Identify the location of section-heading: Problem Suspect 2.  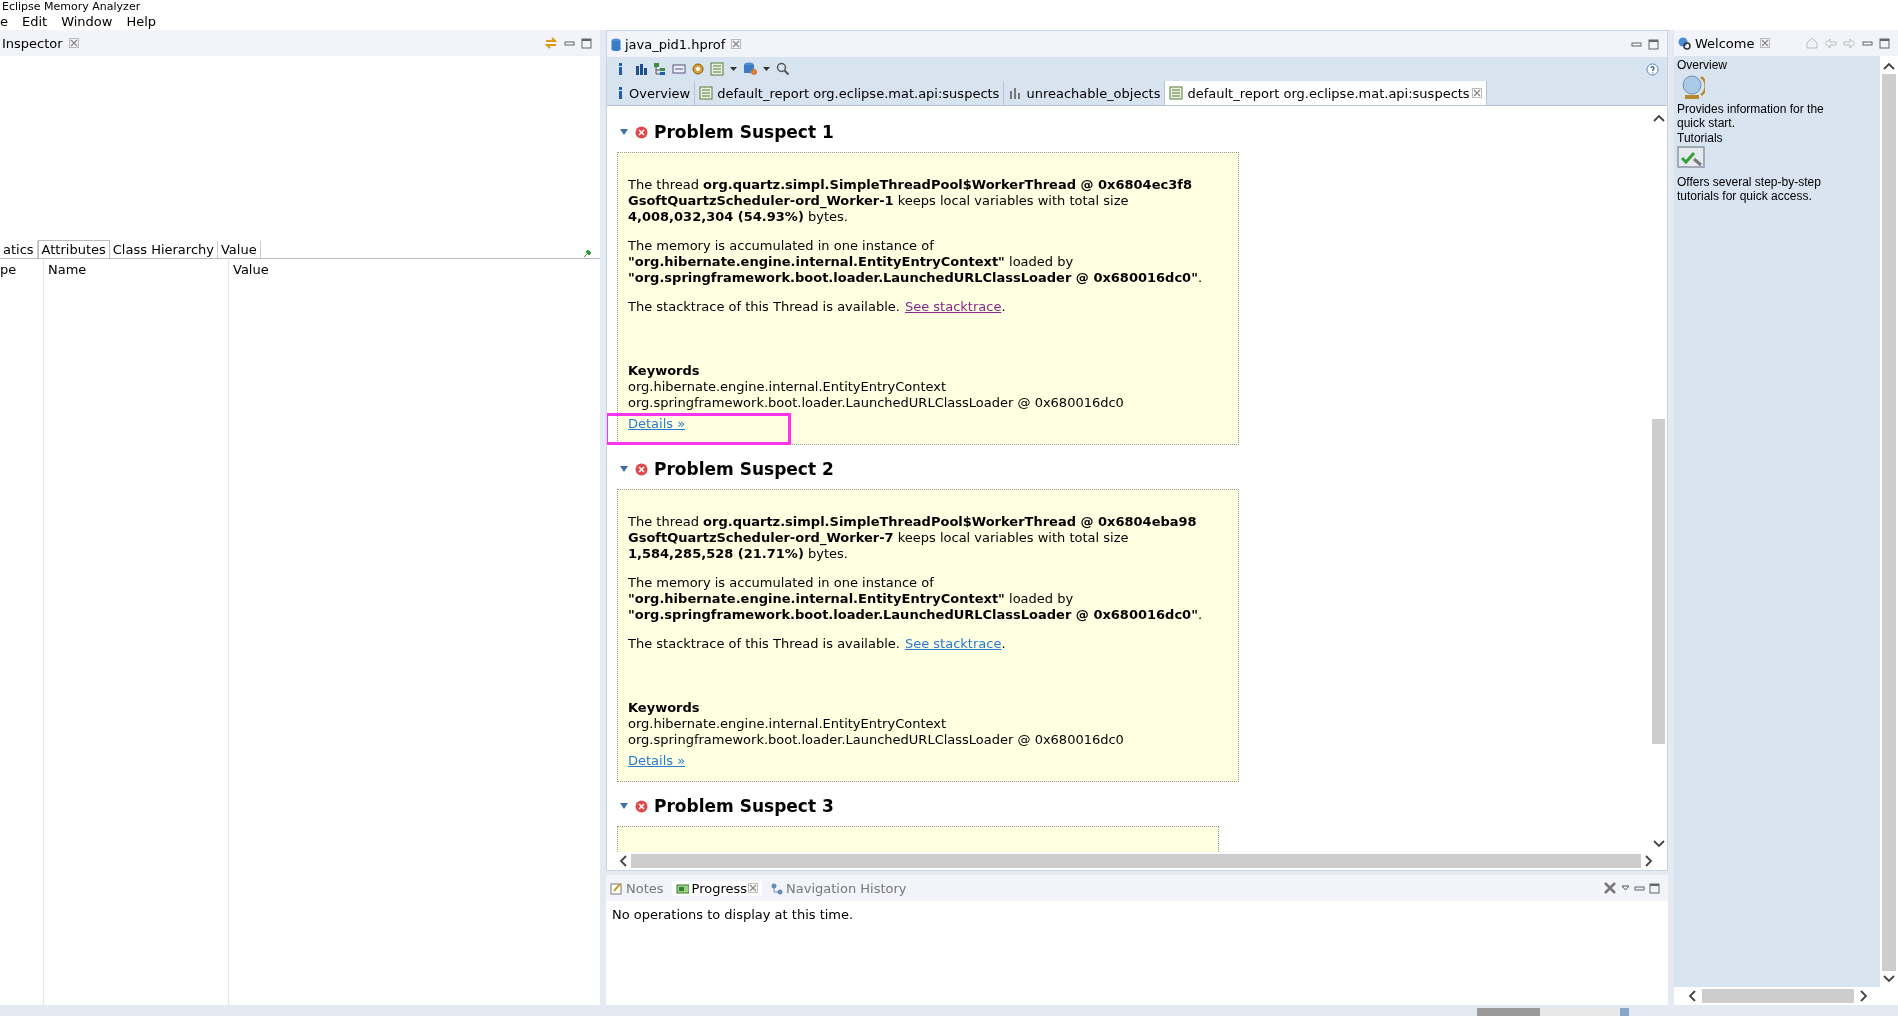
(744, 469).